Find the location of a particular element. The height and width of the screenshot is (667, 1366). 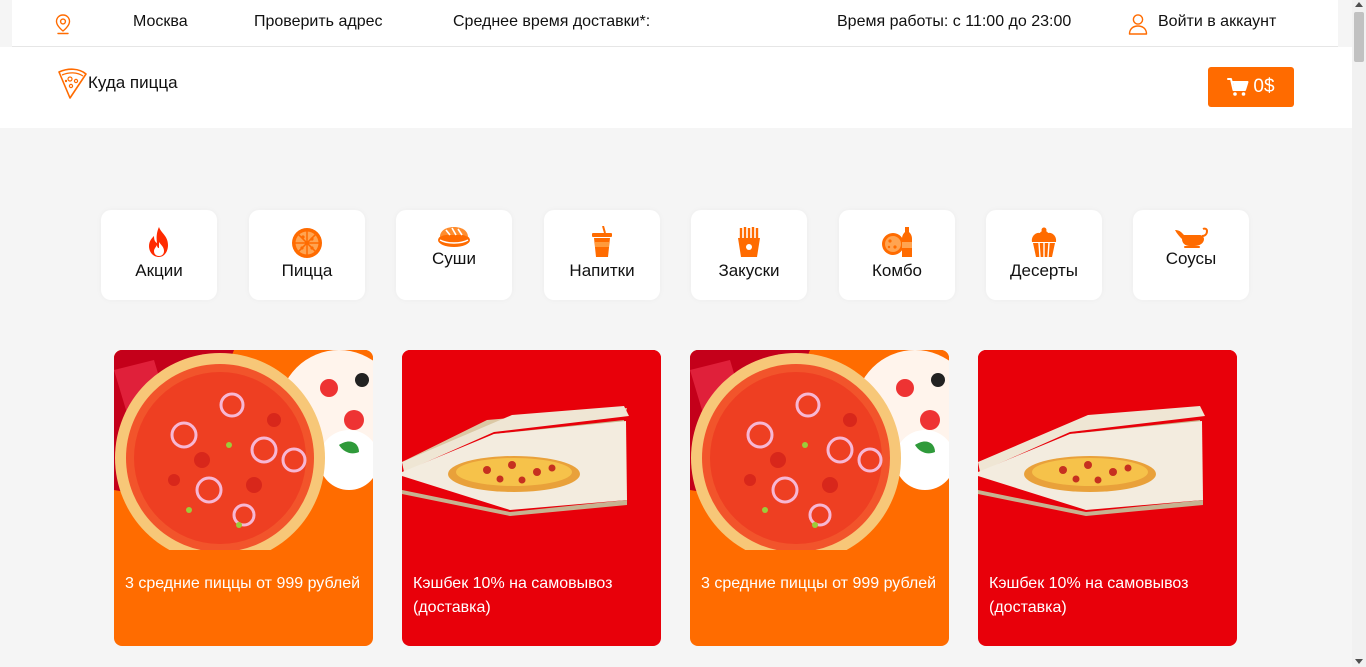

cart-amount: 0$ is located at coordinates (1264, 86).